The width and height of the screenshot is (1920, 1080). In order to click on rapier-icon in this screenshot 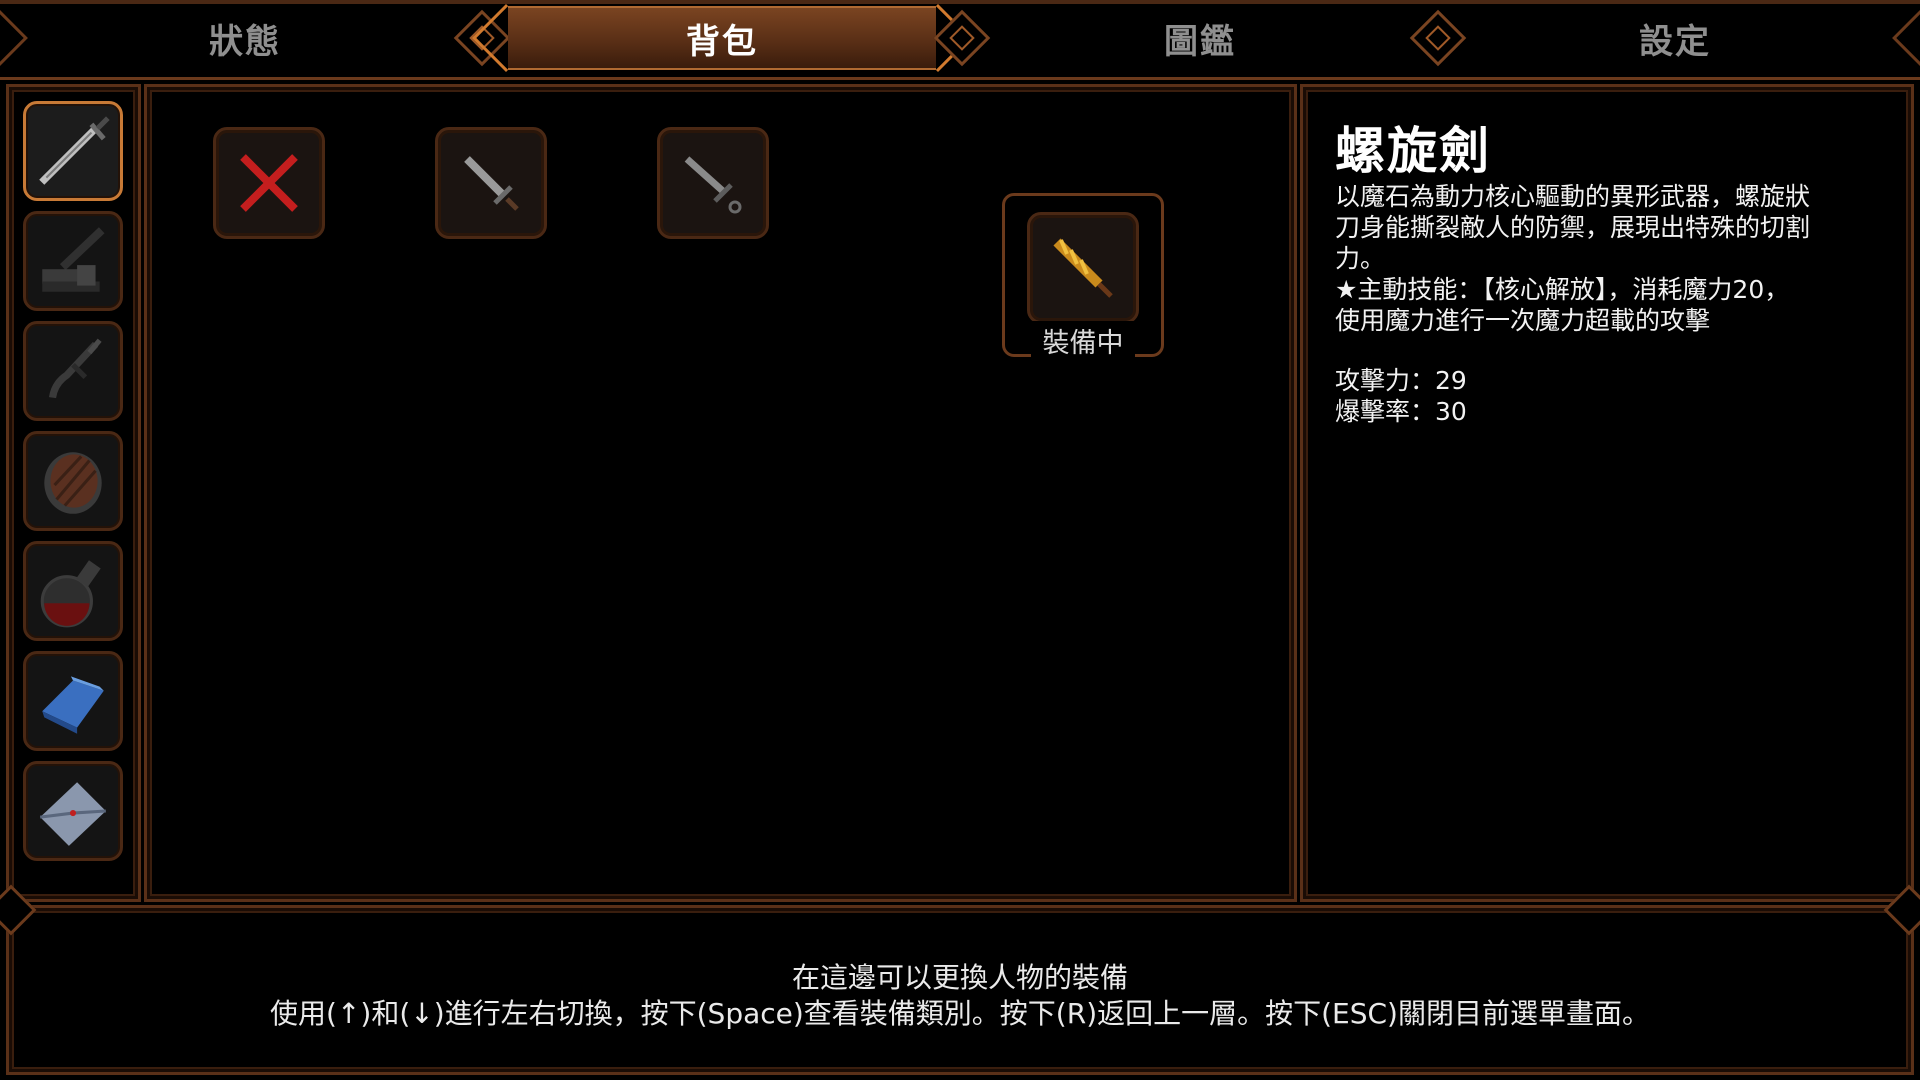, I will do `click(713, 185)`.